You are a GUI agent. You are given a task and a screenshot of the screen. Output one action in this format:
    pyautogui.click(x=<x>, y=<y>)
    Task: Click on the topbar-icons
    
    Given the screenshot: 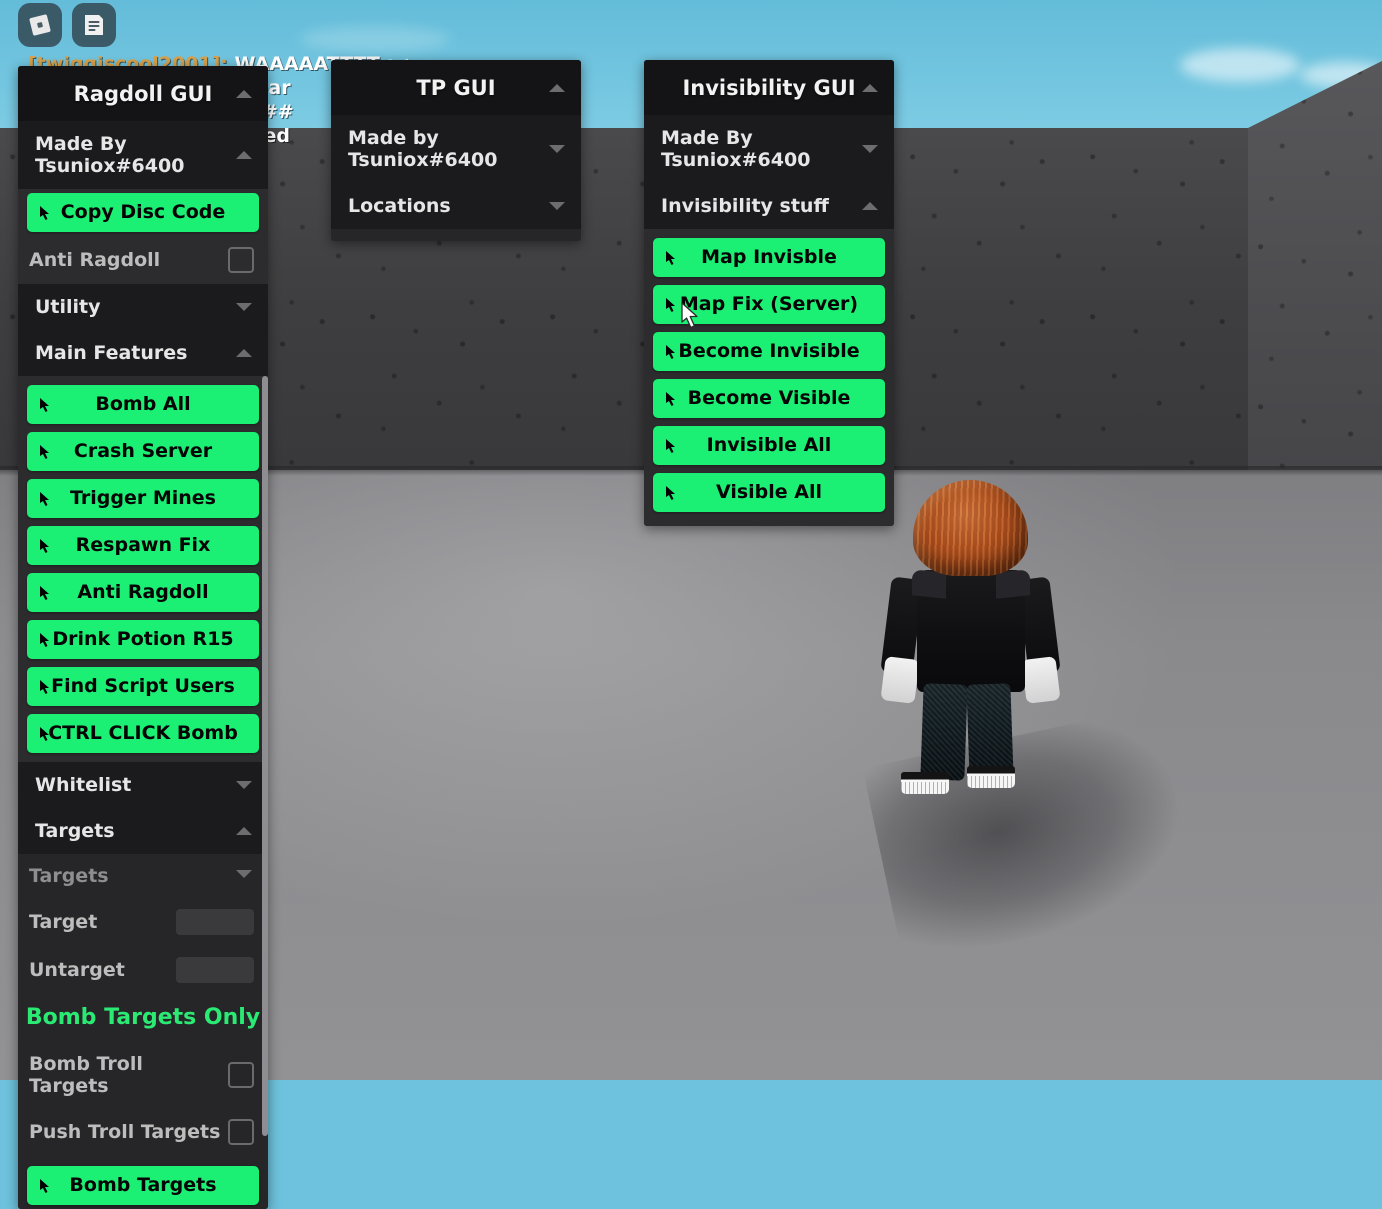 What is the action you would take?
    pyautogui.click(x=67, y=25)
    